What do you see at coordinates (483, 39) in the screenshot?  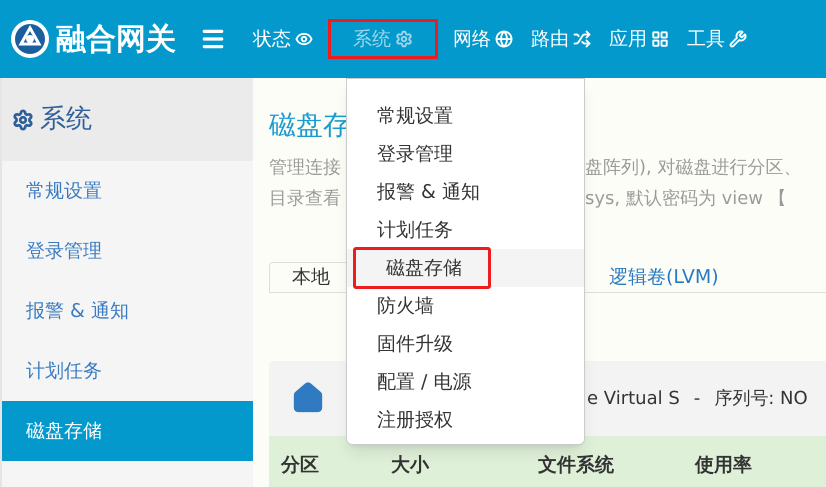 I see `nav-item: 网络` at bounding box center [483, 39].